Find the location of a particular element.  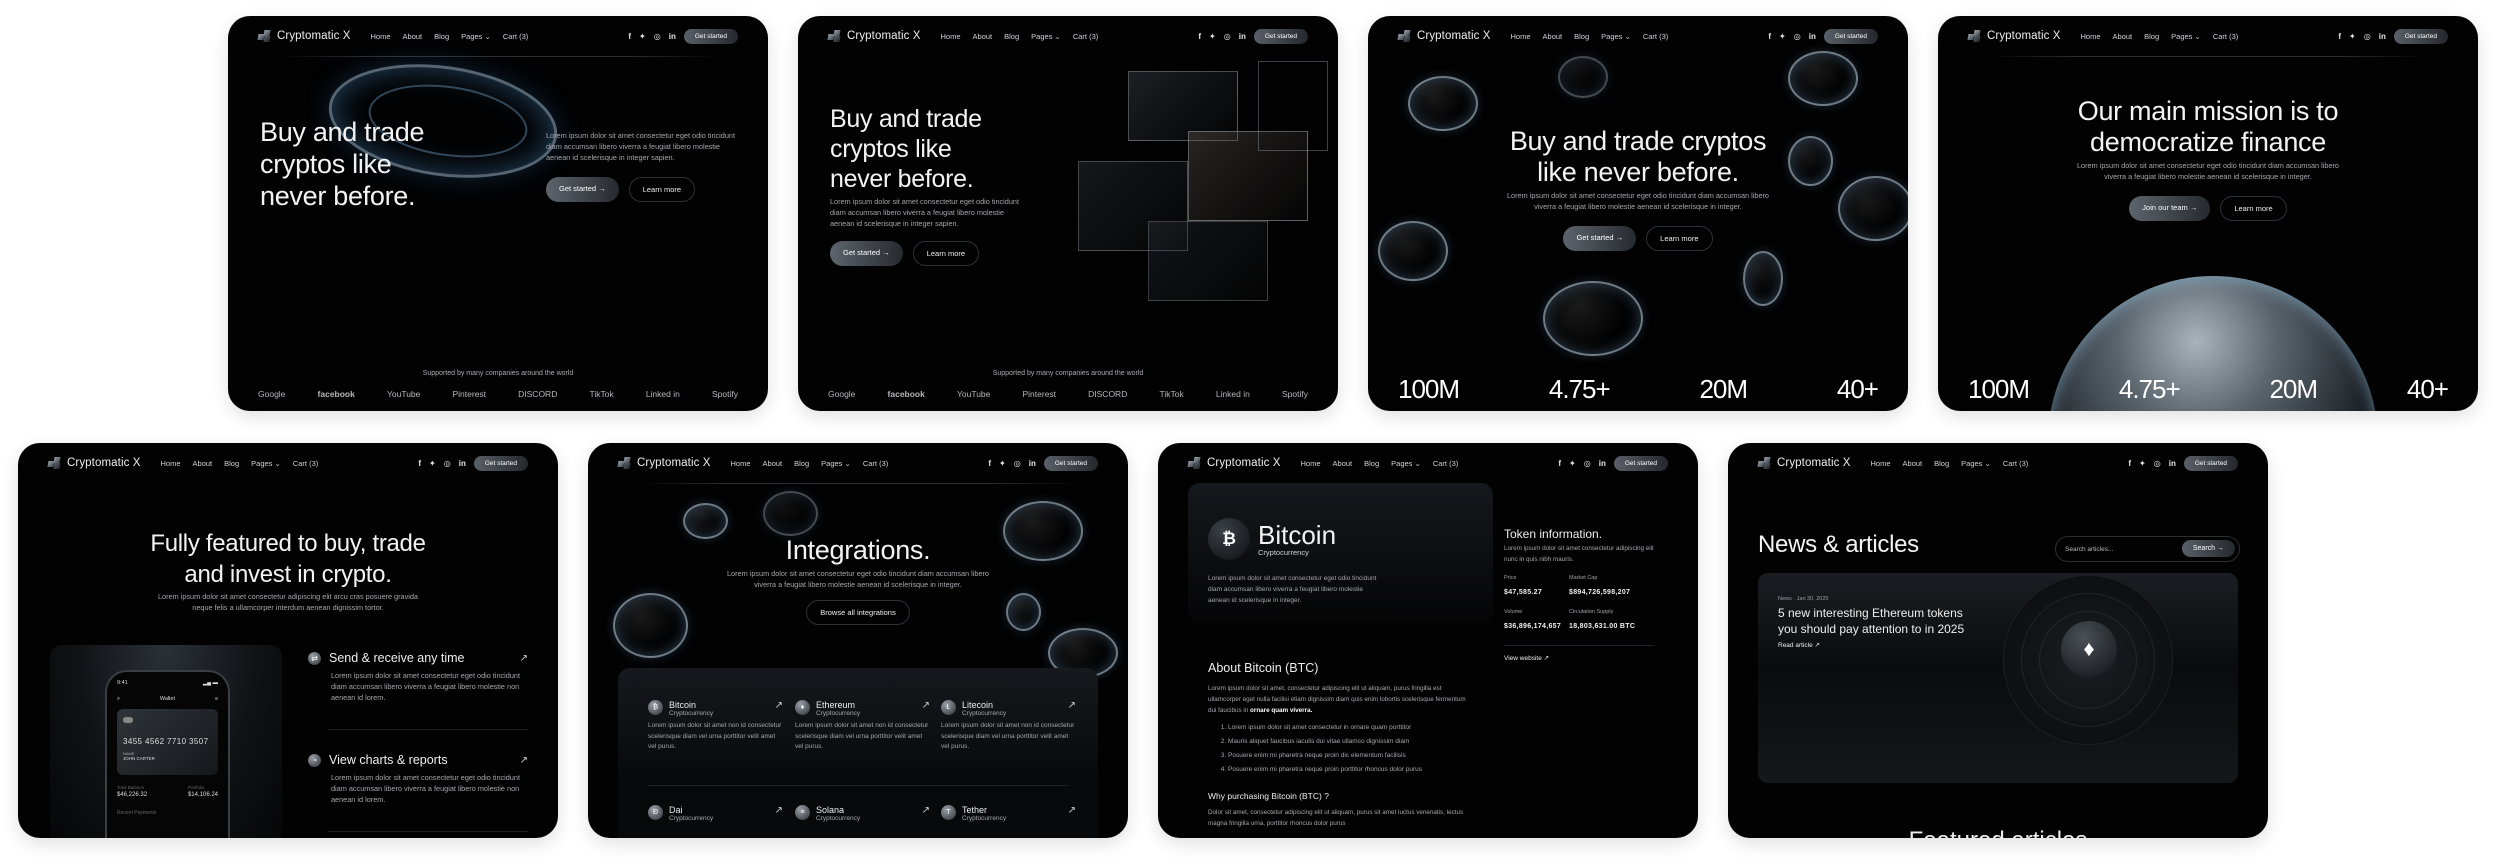

view-website-link: View website ↗ is located at coordinates (1579, 658).